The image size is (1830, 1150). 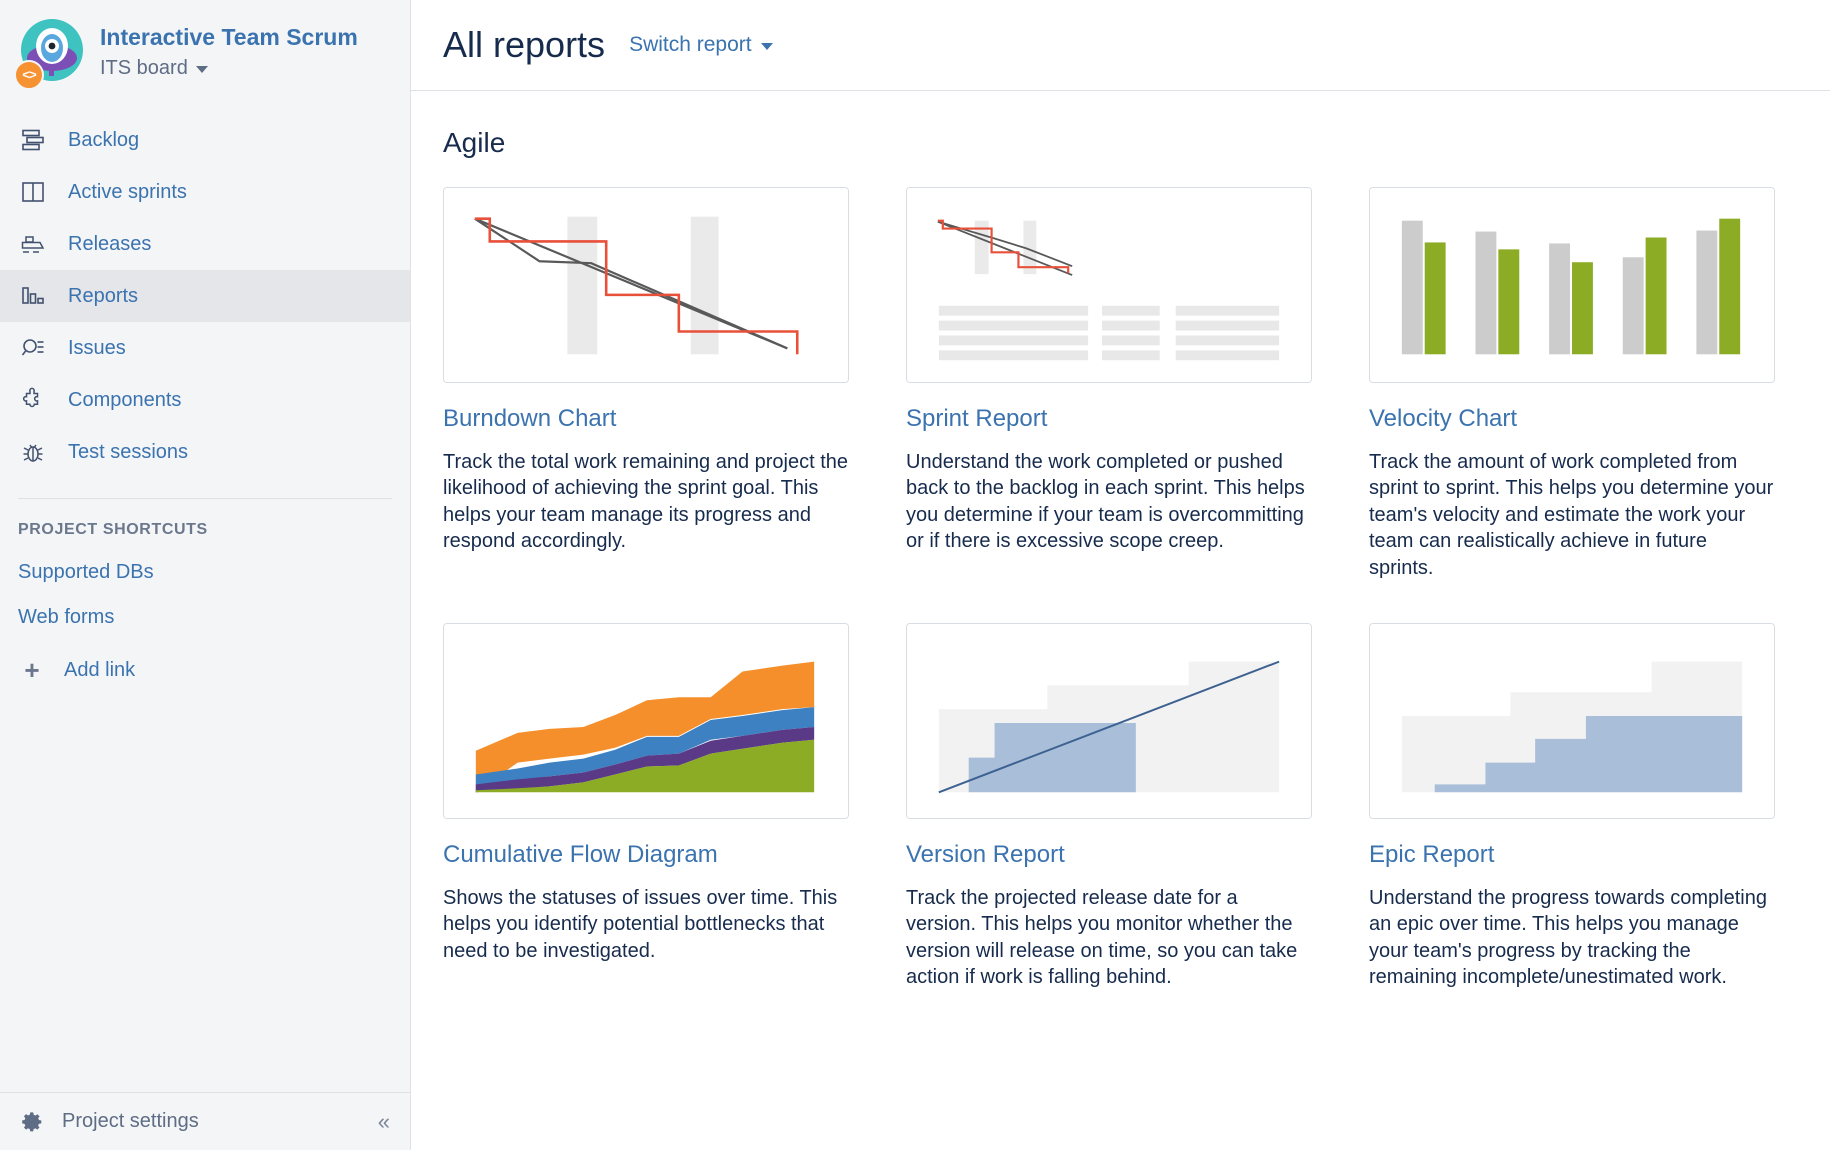 What do you see at coordinates (1572, 285) in the screenshot?
I see `velocity-thumbnail` at bounding box center [1572, 285].